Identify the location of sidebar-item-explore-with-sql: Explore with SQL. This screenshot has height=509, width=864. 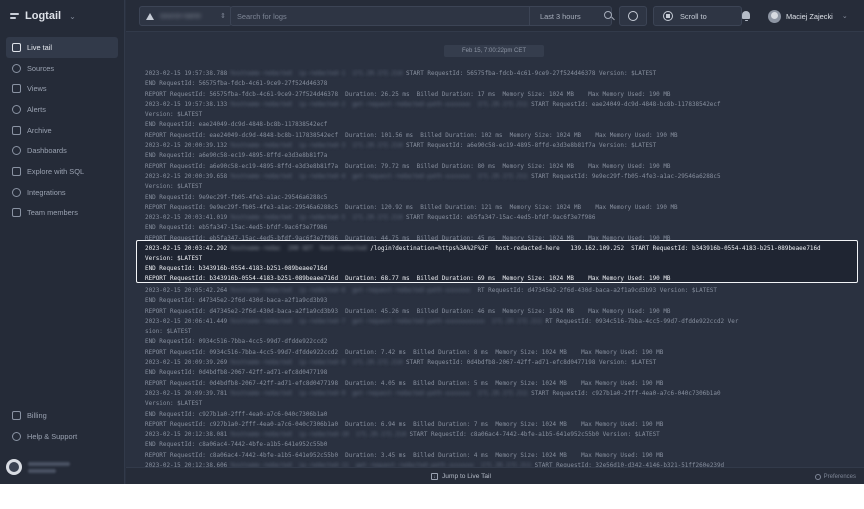
(62, 171).